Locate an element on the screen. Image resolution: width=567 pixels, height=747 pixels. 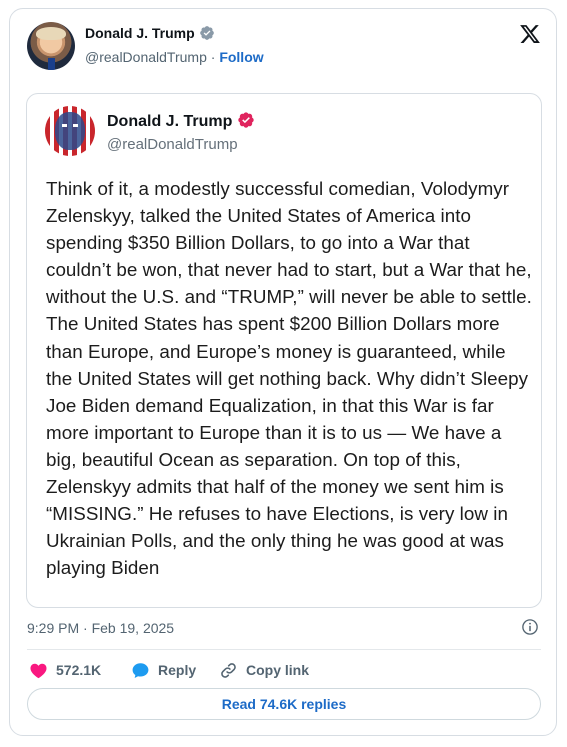
avatar-eye-left is located at coordinates (64, 125).